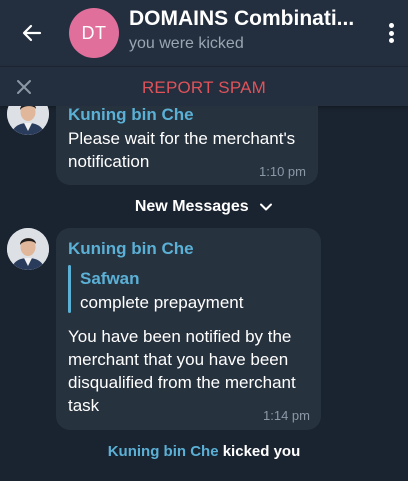 The image size is (408, 481). I want to click on group-avatar-initials: DT, so click(94, 32).